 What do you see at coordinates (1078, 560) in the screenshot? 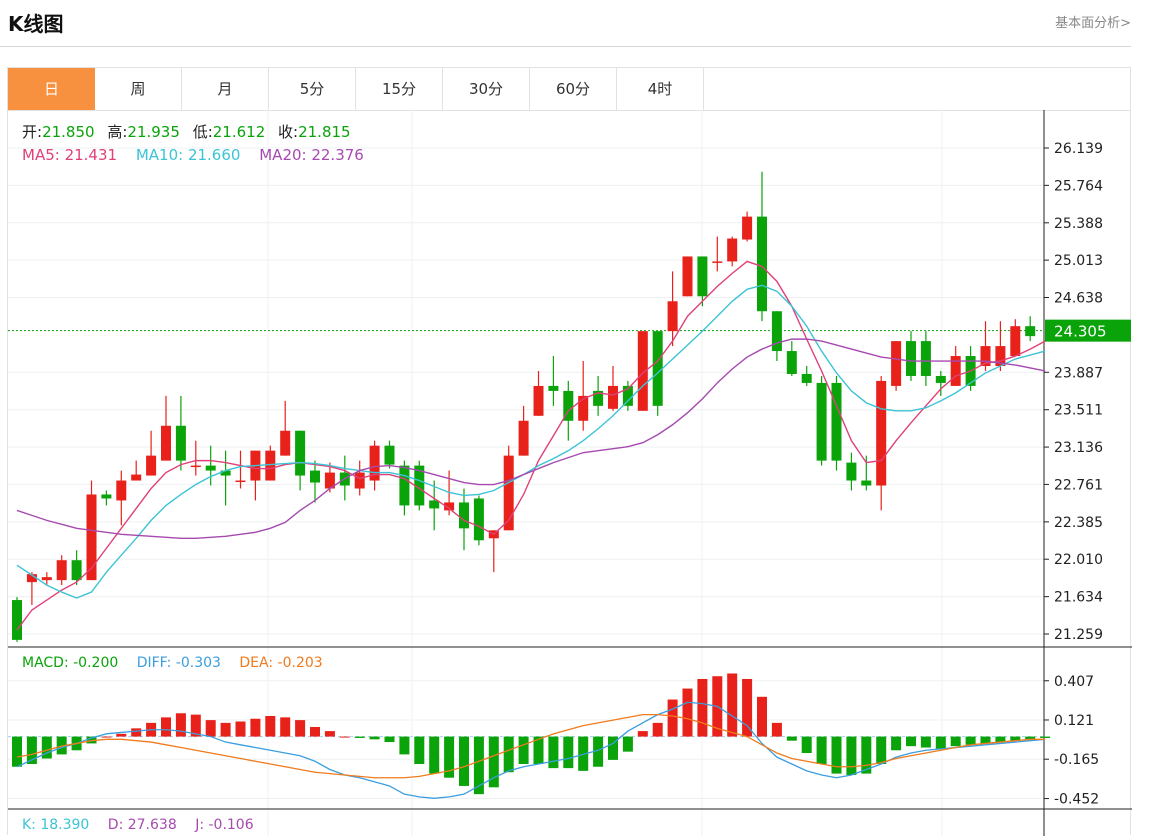
I see `price-tick-label: 22.010` at bounding box center [1078, 560].